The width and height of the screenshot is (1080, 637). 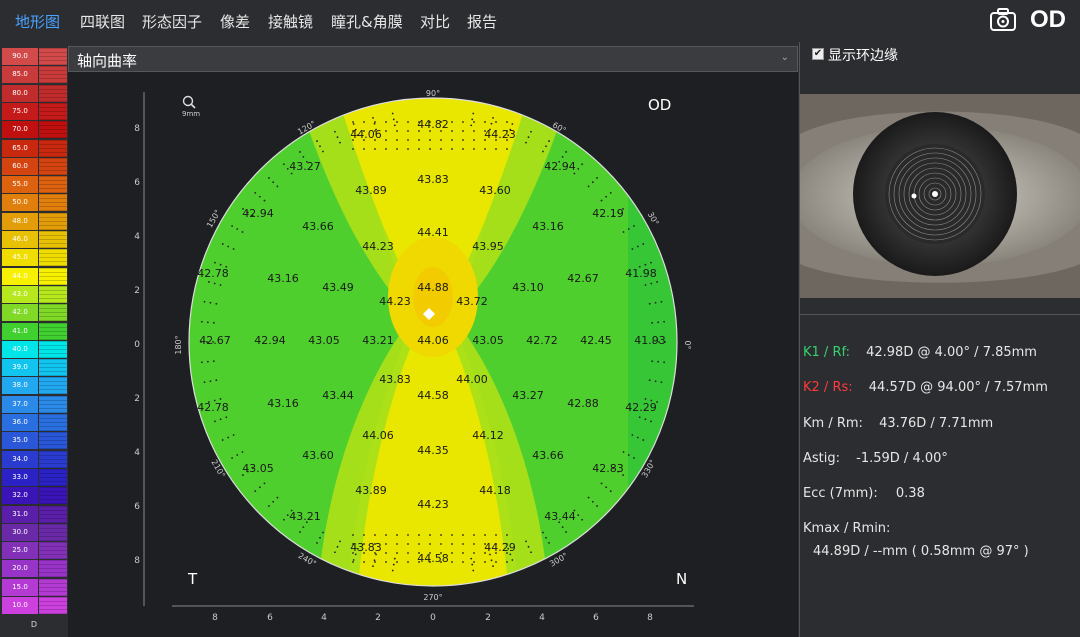 I want to click on top-navigation: 地形图 四联图 形态因子 像差 接触镜 瞳孔&角膜 对比 报告 OD, so click(x=540, y=21).